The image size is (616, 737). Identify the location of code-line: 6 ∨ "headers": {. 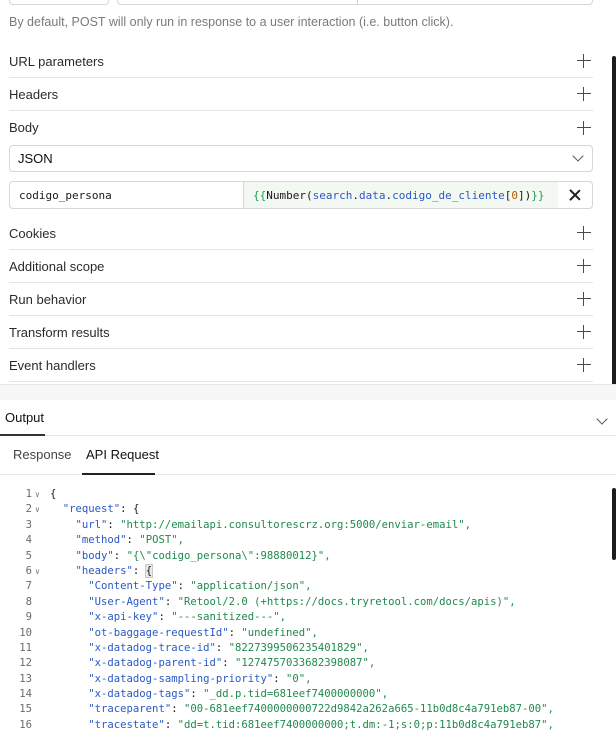
(306, 571).